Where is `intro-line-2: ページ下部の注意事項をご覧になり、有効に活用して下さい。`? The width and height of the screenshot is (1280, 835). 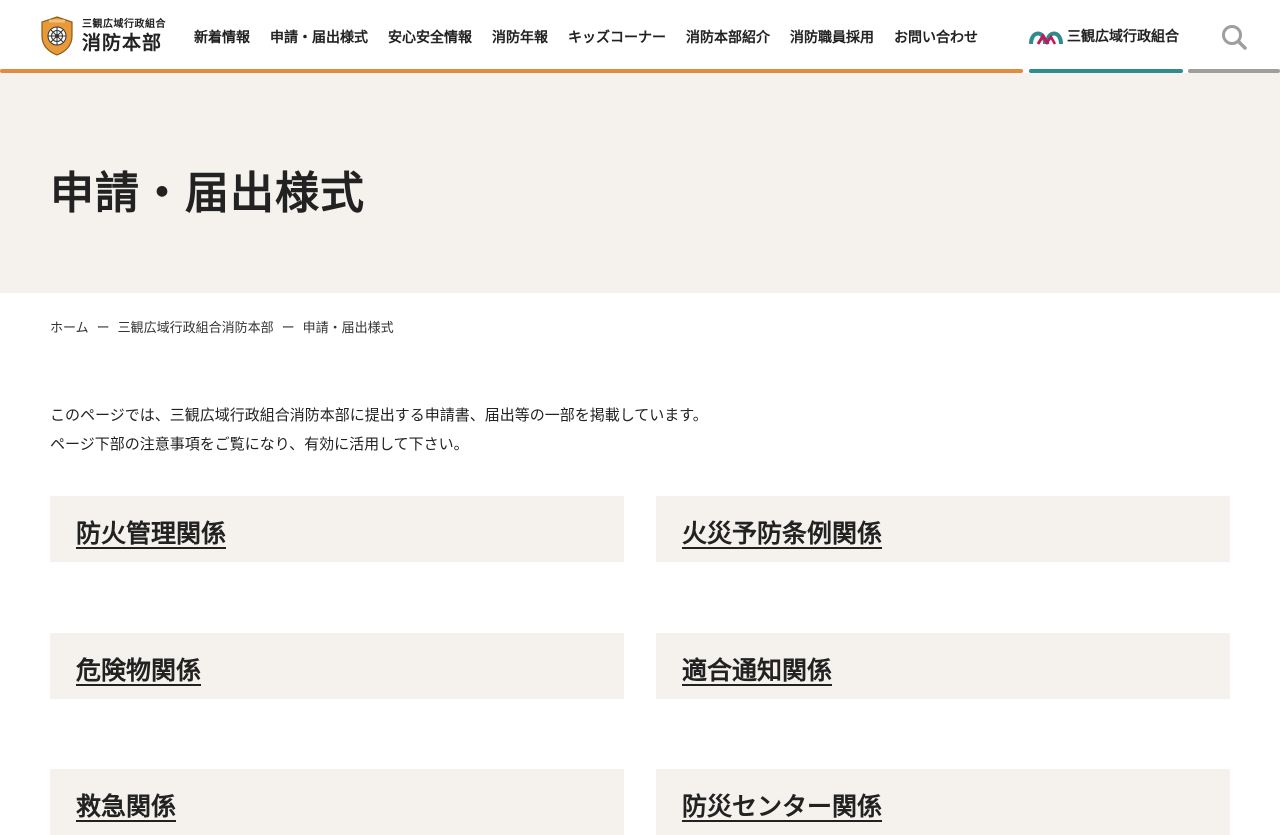 intro-line-2: ページ下部の注意事項をご覧になり、有効に活用して下さい。 is located at coordinates (259, 444).